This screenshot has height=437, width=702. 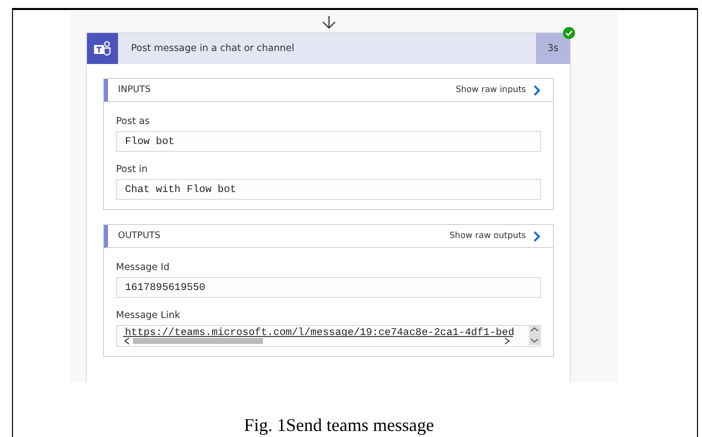 I want to click on field-label: Post as, so click(x=133, y=121).